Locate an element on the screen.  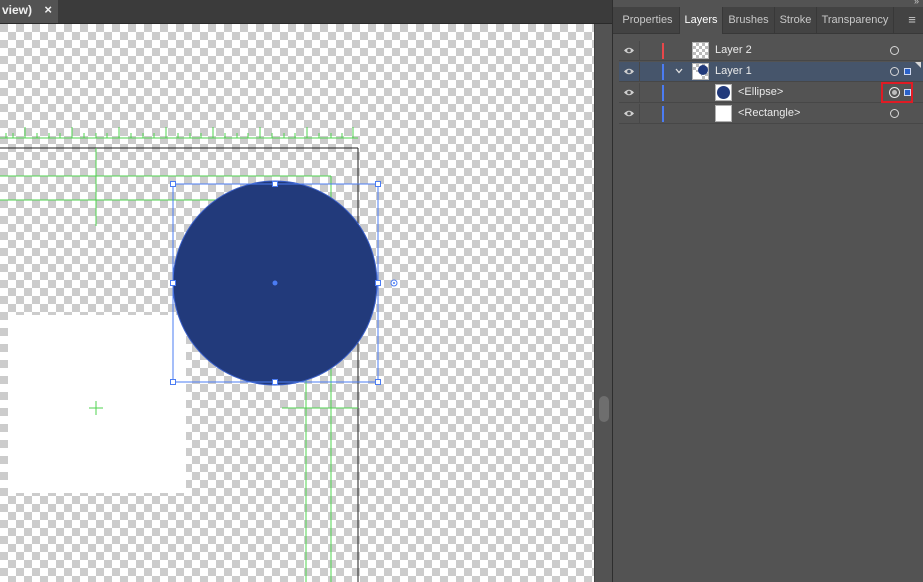
layer-row-rectangle: <Rectangle> is located at coordinates (771, 114).